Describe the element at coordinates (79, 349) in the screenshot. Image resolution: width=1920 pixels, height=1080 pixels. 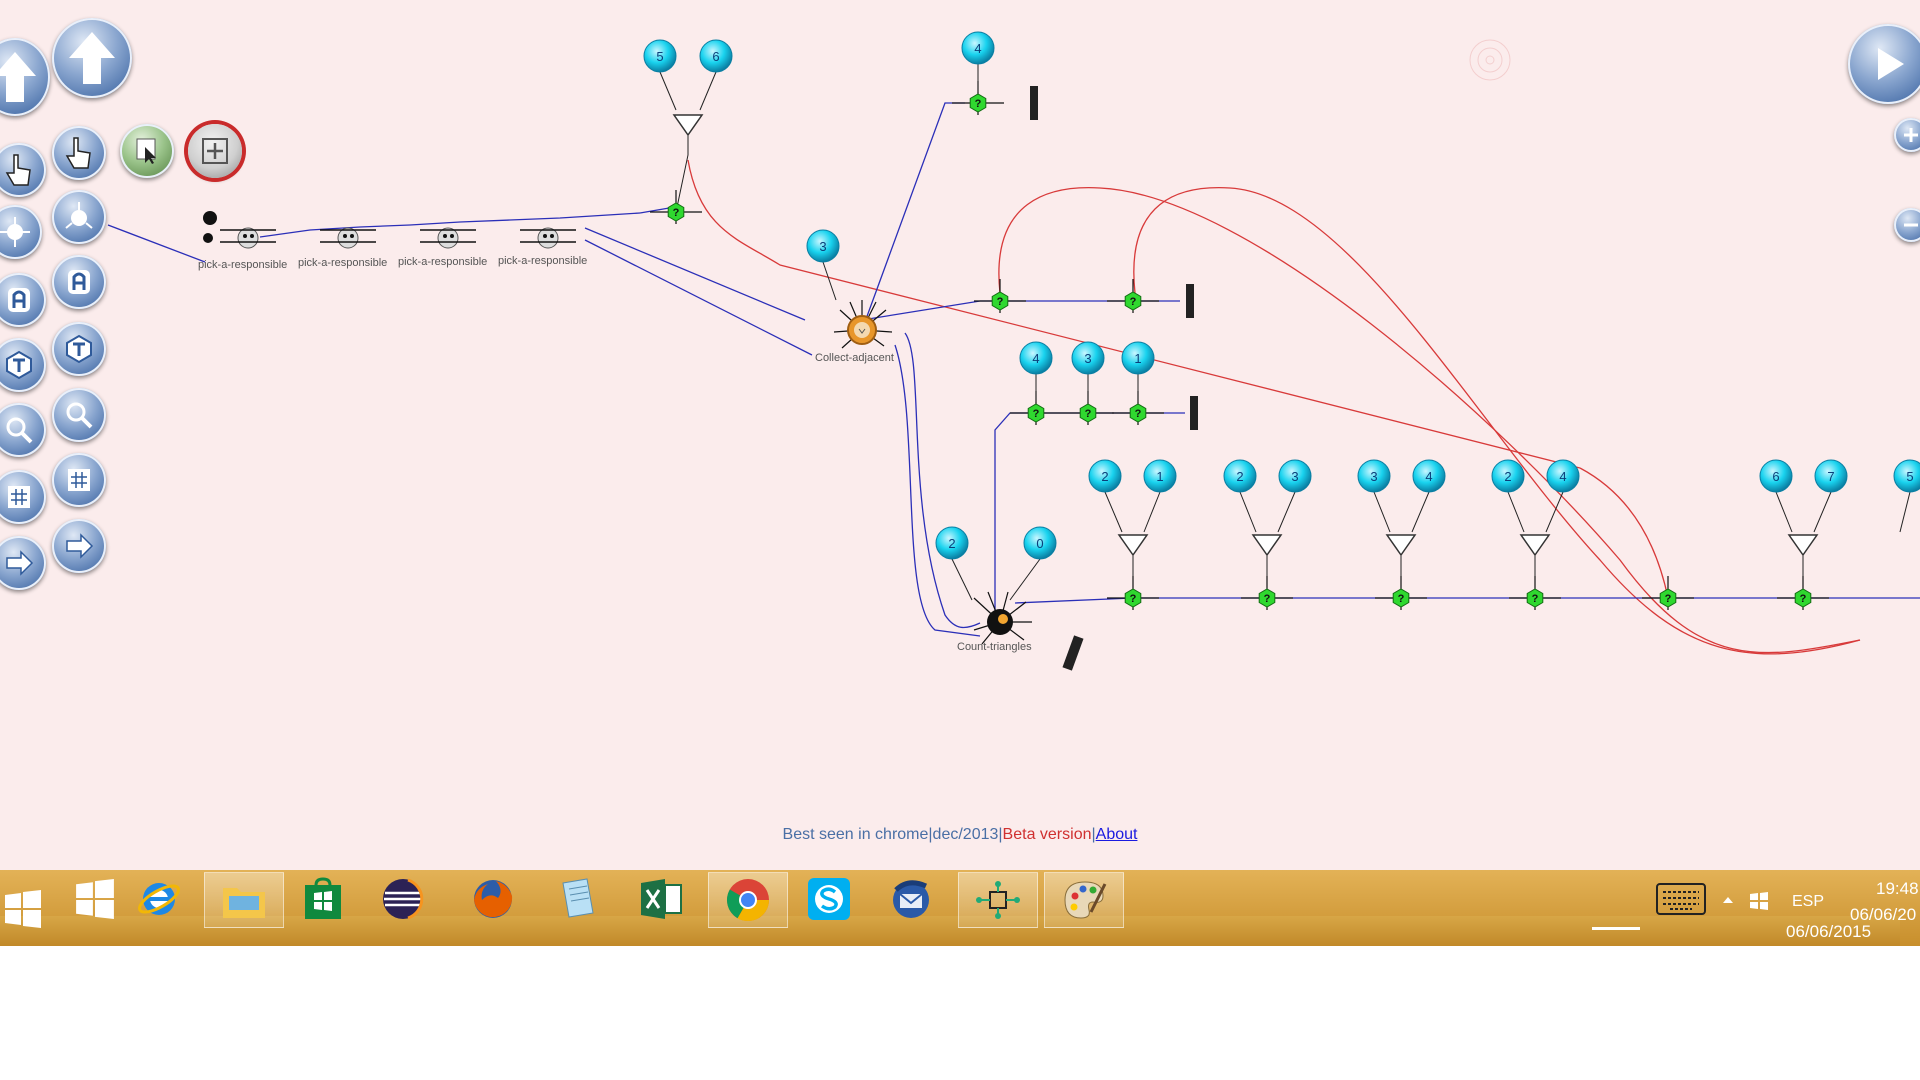
I see `text-t-icon` at that location.